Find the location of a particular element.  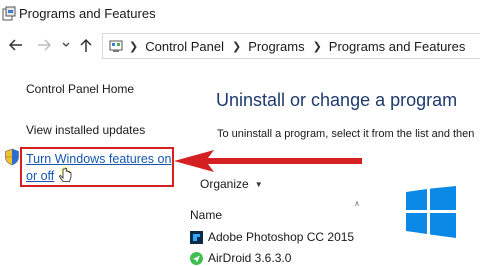

program-name: Adobe Photoshop CC 2015 is located at coordinates (281, 237).